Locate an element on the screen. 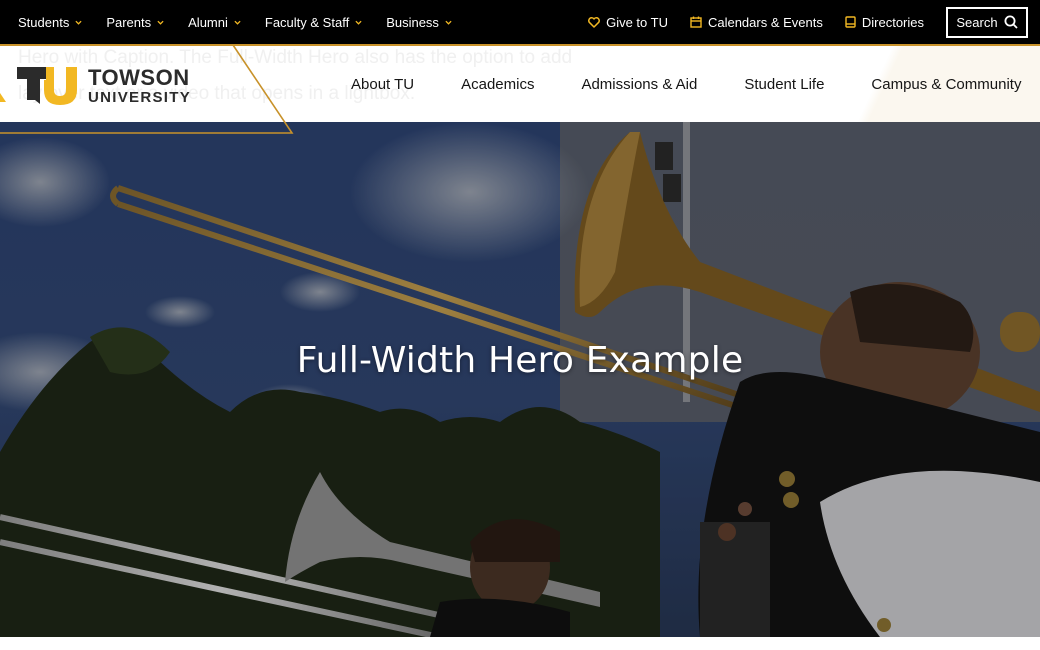  search-button: Search is located at coordinates (987, 22).